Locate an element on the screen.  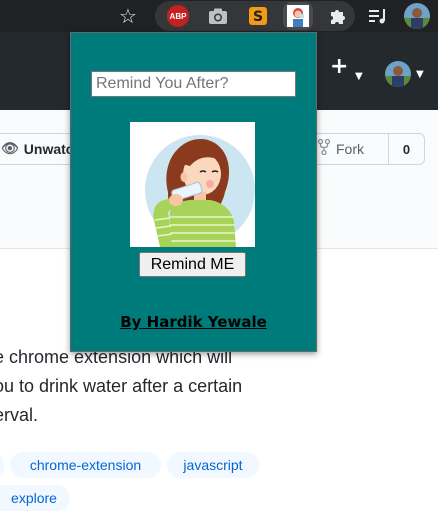
puzzle-icon is located at coordinates (338, 16).